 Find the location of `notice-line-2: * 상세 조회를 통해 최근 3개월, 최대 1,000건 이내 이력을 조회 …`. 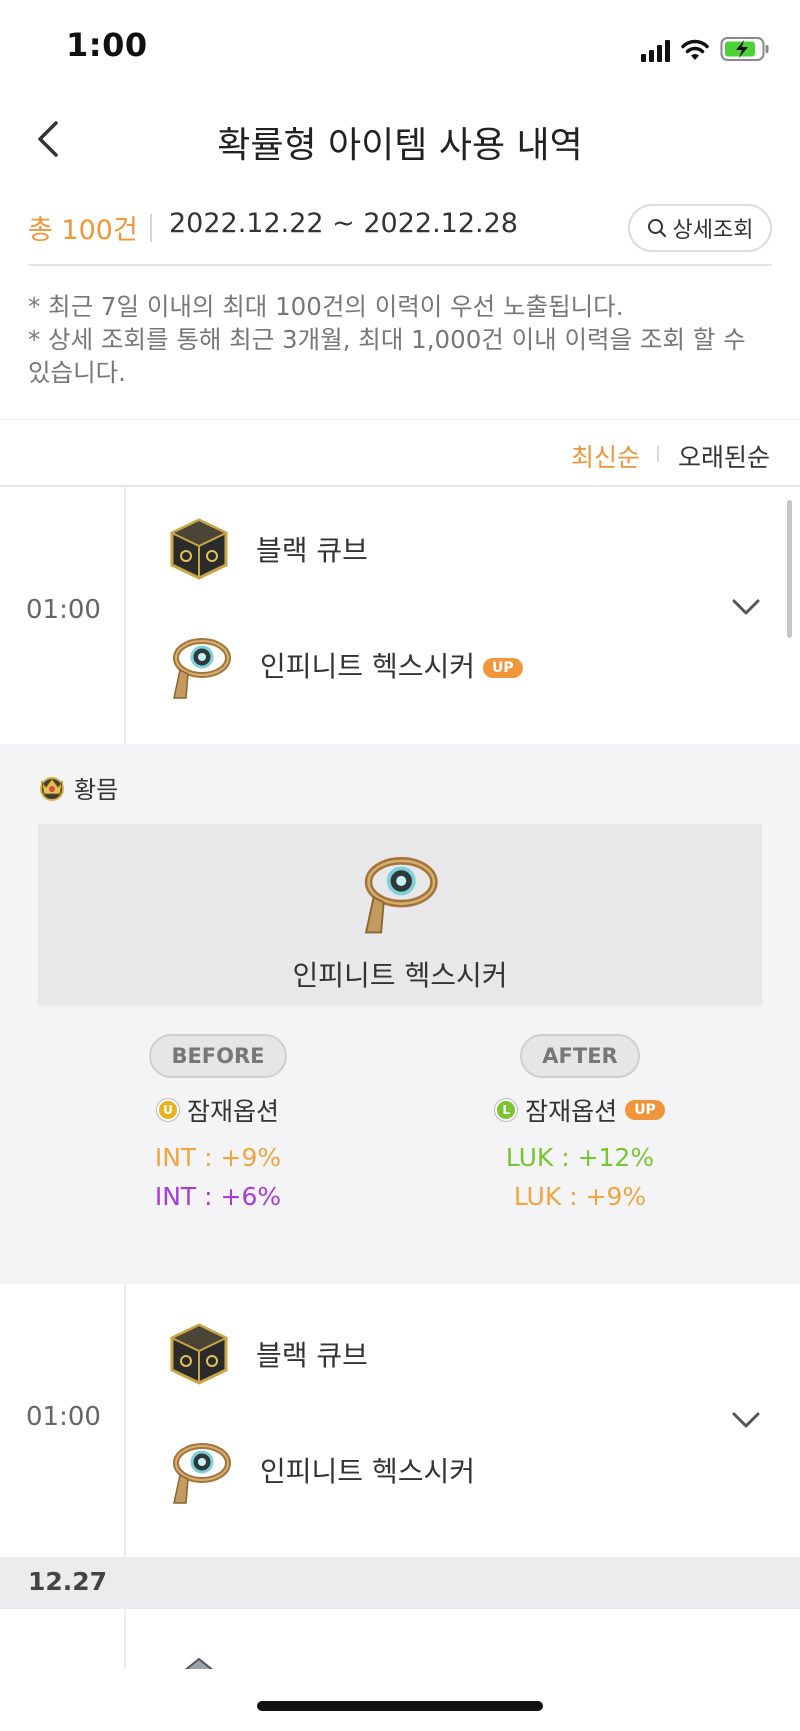

notice-line-2: * 상세 조회를 통해 최근 3개월, 최대 1,000건 이내 이력을 조회 … is located at coordinates (387, 356).